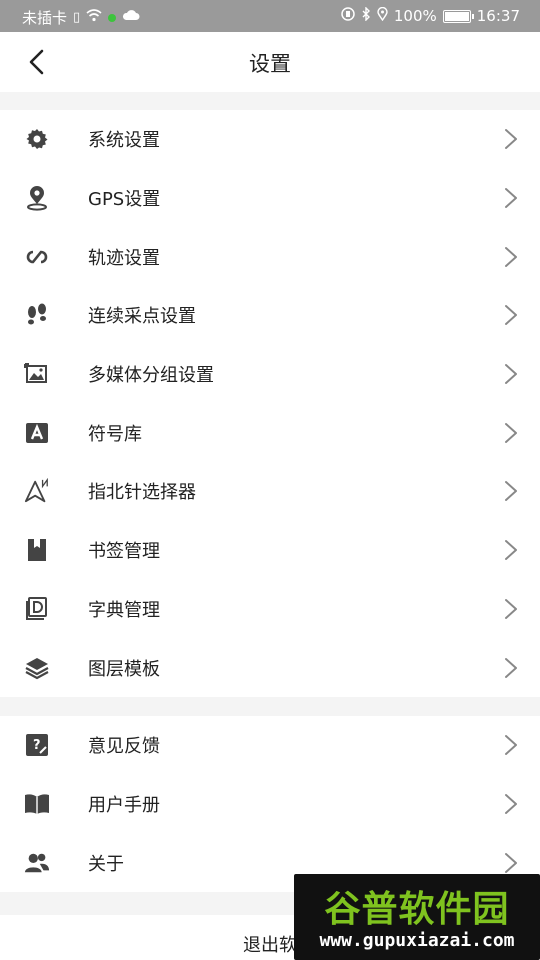 Image resolution: width=540 pixels, height=960 pixels. I want to click on location-icon, so click(382, 15).